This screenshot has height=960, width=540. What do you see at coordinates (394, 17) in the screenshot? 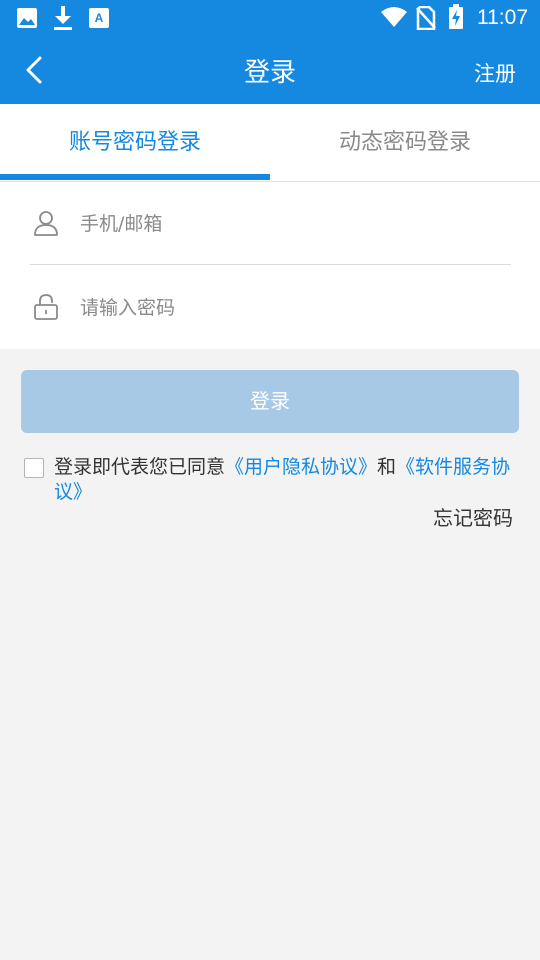
I see `wifi-icon` at bounding box center [394, 17].